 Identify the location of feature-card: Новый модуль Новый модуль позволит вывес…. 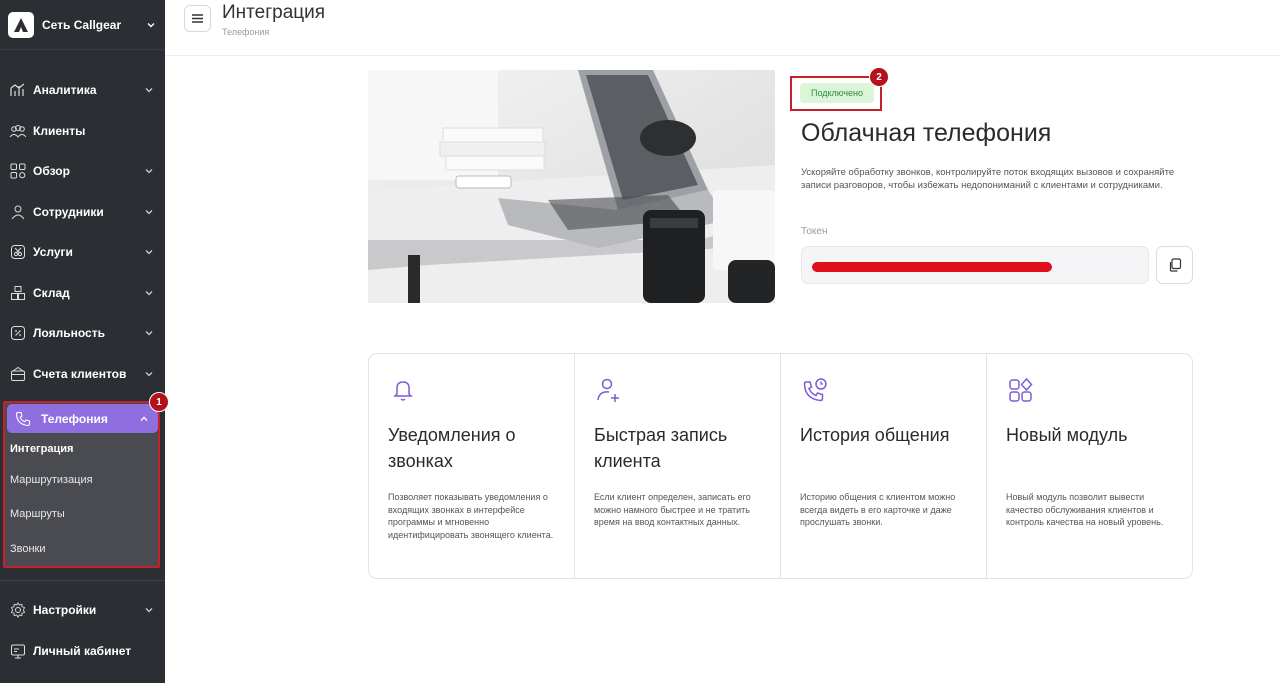
(1089, 466).